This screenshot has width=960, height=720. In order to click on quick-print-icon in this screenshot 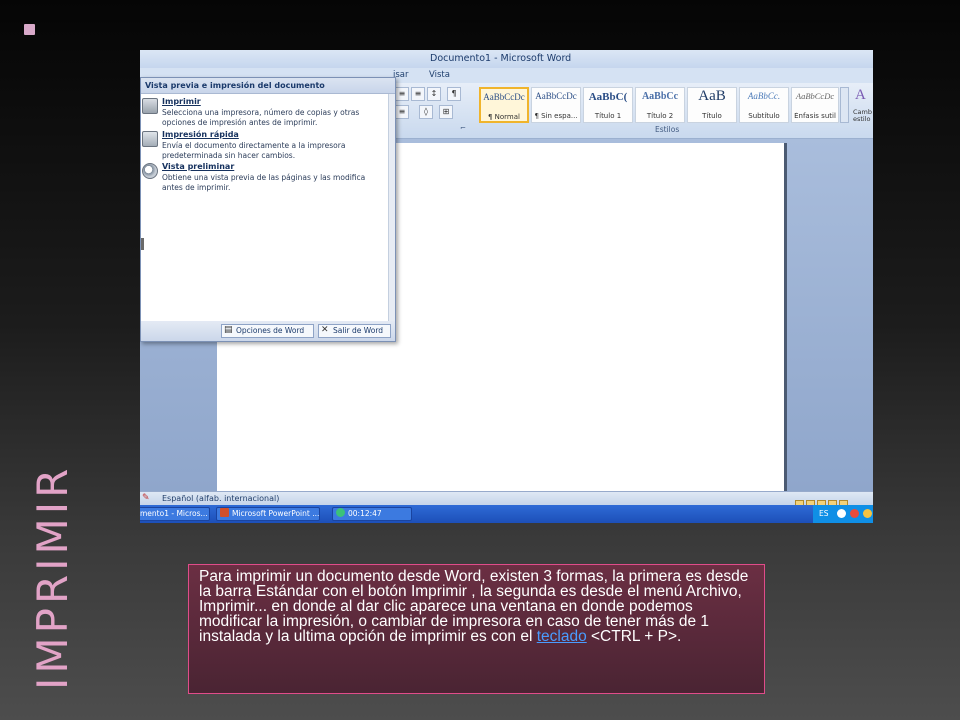, I will do `click(150, 139)`.